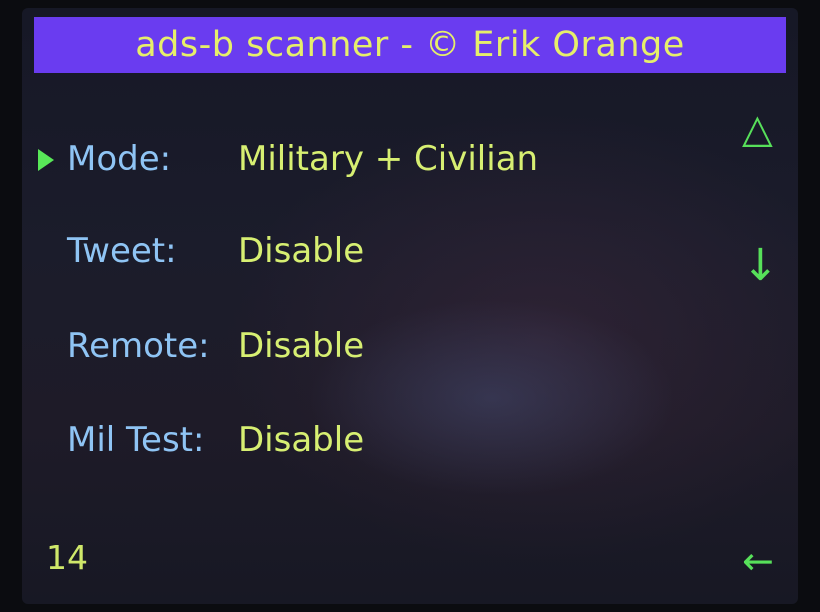 The image size is (820, 612). I want to click on menu-item-remote: Remote: Disable, so click(372, 347).